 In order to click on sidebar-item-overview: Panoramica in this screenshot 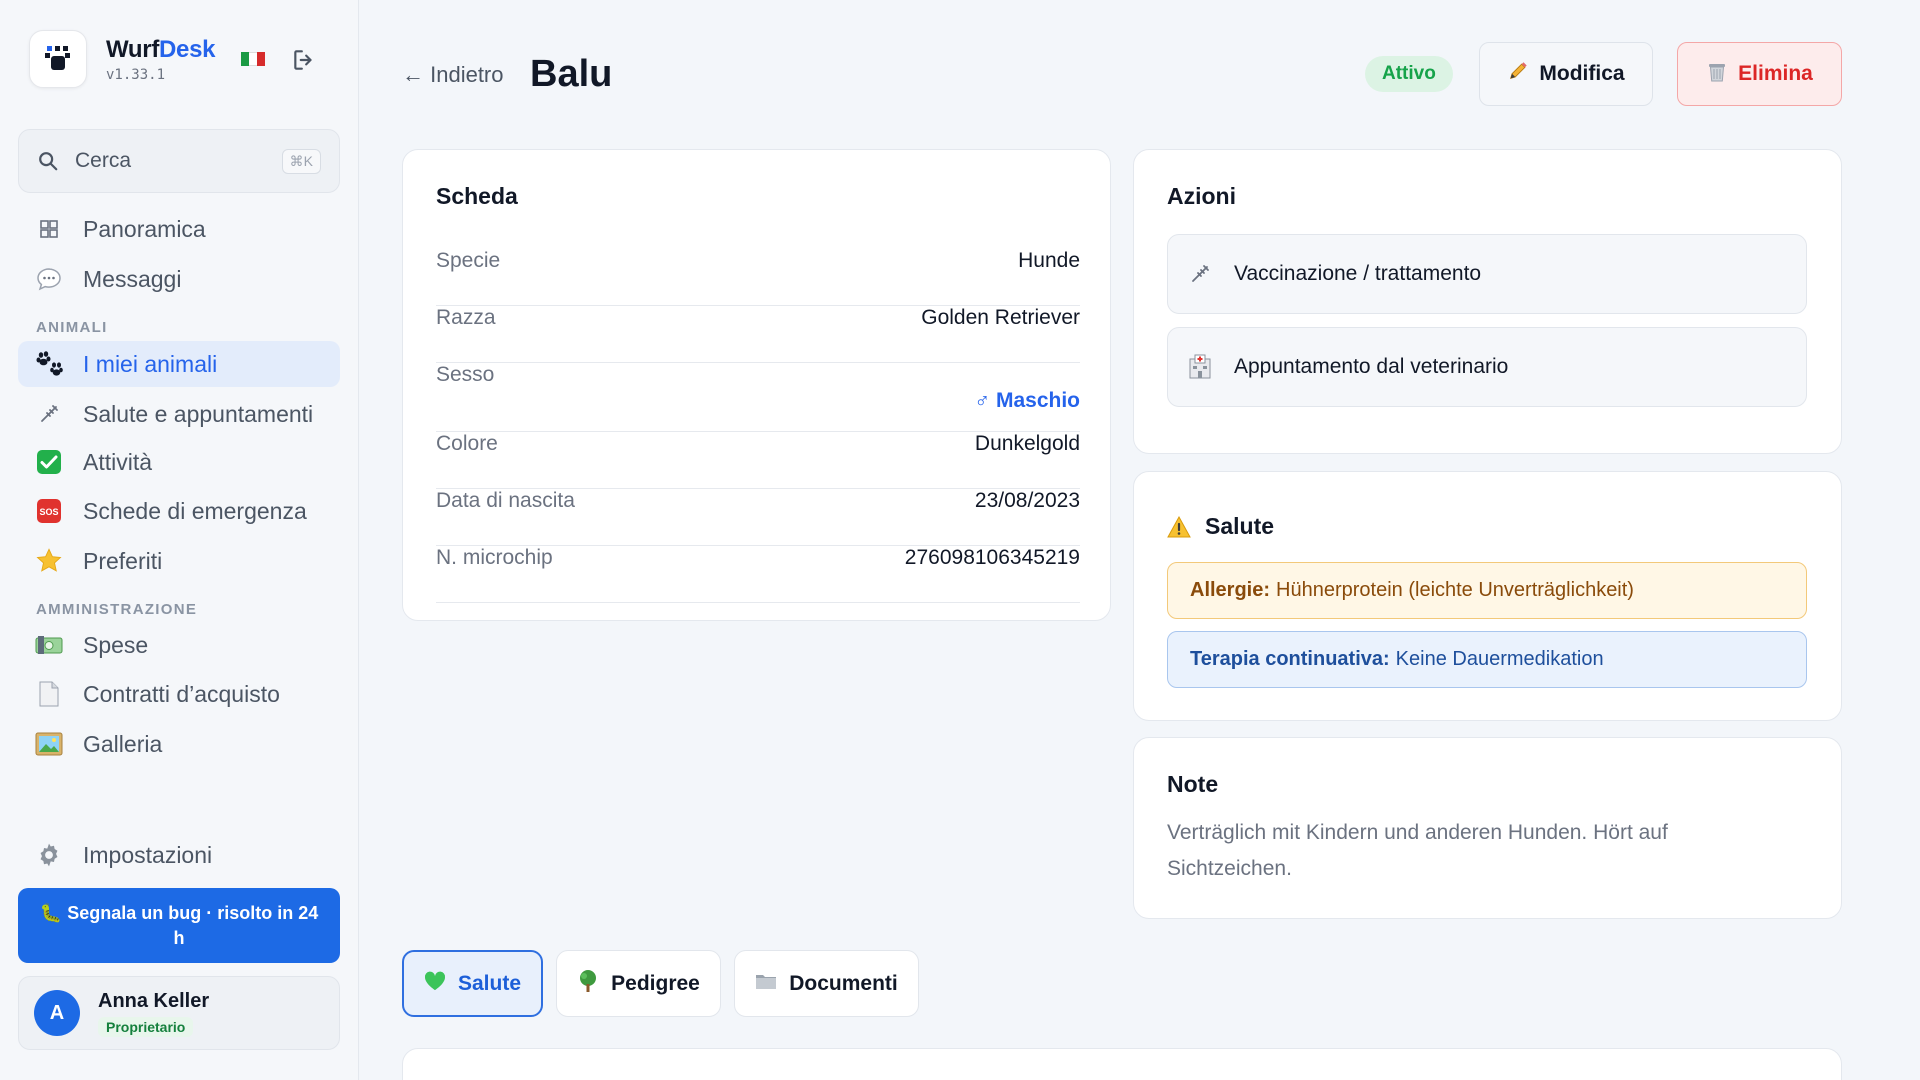, I will do `click(179, 229)`.